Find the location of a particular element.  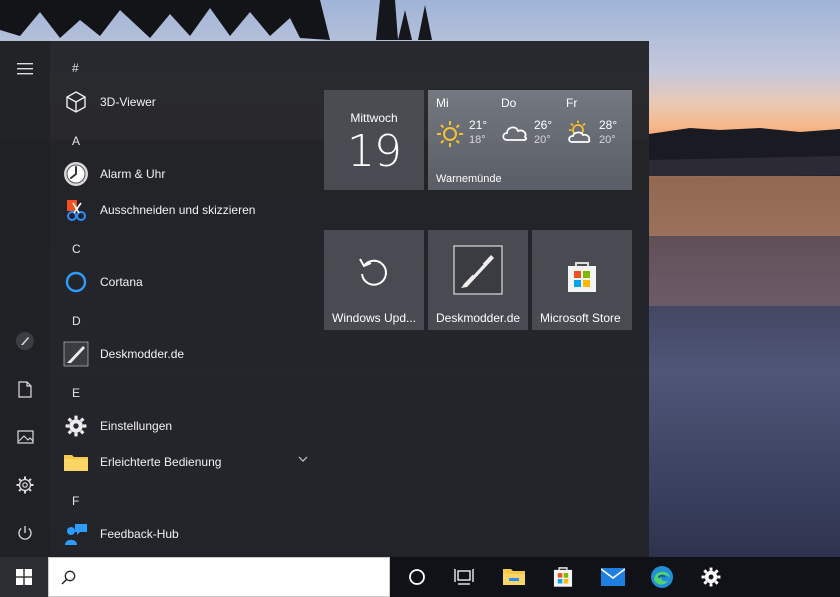

settings-icon is located at coordinates (711, 577).